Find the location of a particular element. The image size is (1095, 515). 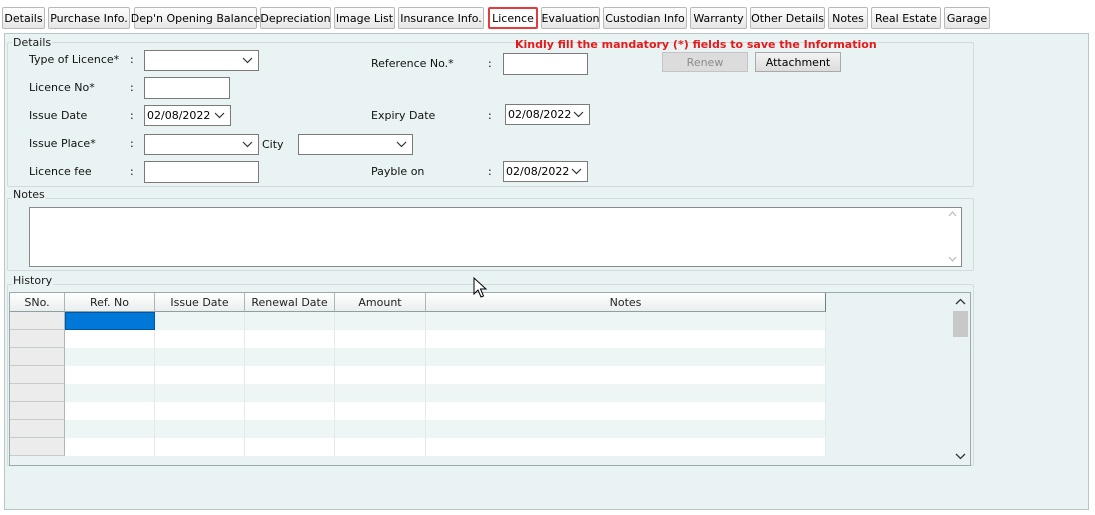

issue-date-label: Issue Date is located at coordinates (58, 115).